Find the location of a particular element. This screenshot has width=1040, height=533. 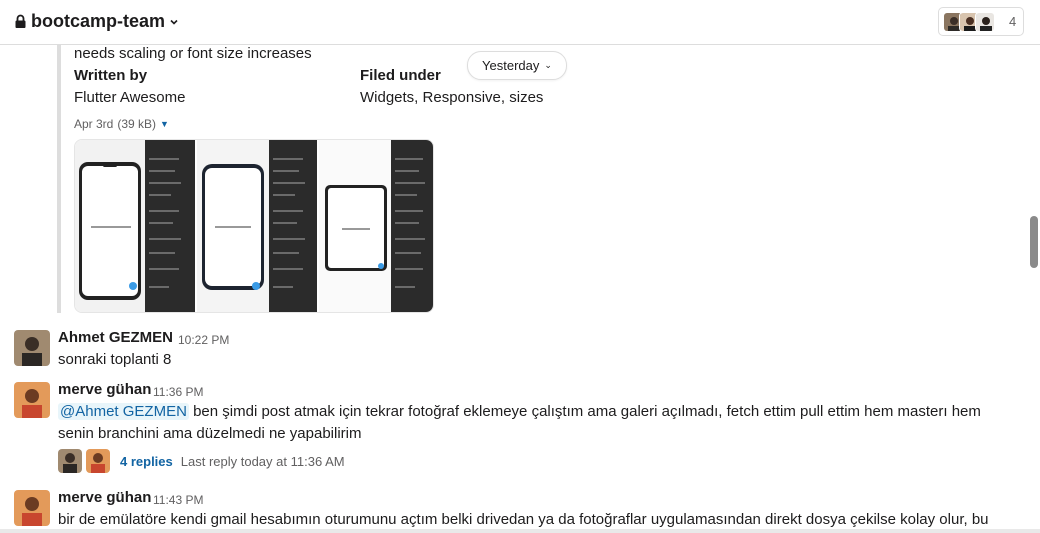

filed-under-value: Widgets, Responsive, sizes is located at coordinates (452, 97).